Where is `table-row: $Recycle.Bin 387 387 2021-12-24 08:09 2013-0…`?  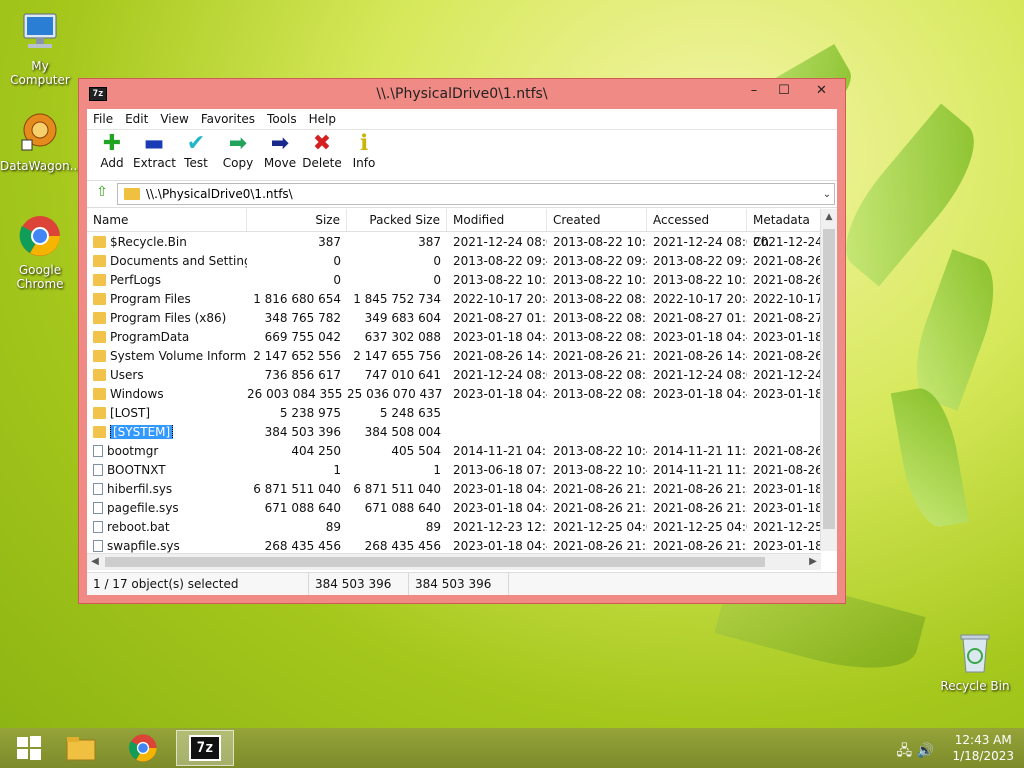 table-row: $Recycle.Bin 387 387 2021-12-24 08:09 2013-0… is located at coordinates (462, 241).